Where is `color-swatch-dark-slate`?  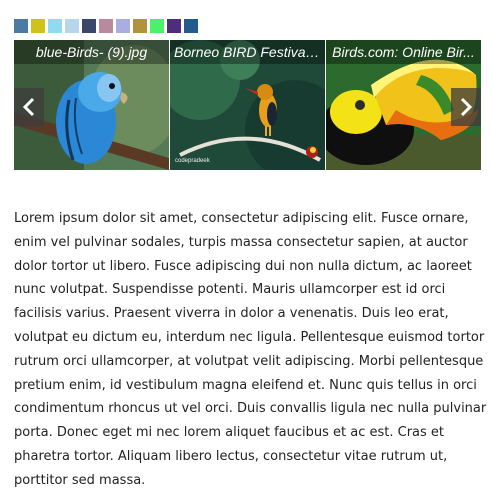 color-swatch-dark-slate is located at coordinates (89, 26).